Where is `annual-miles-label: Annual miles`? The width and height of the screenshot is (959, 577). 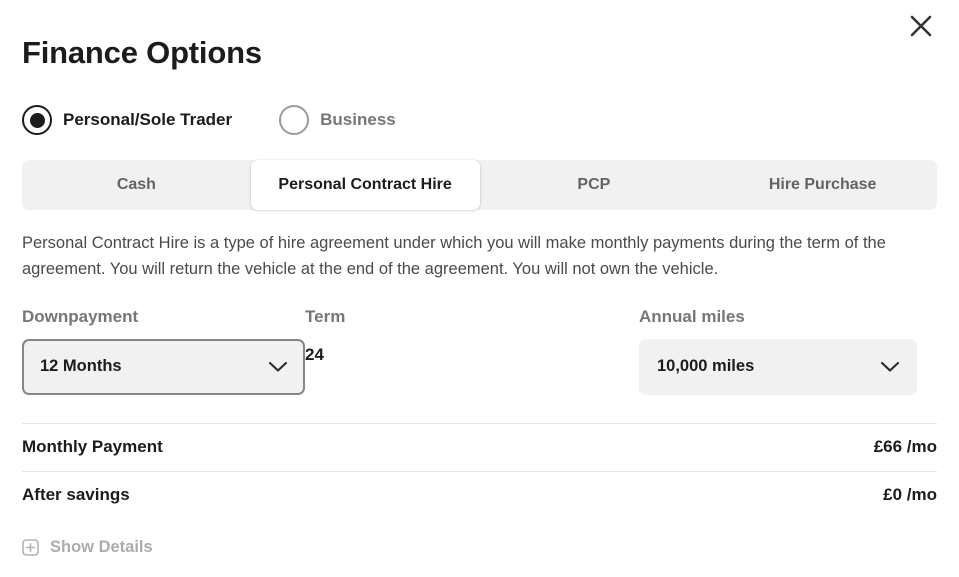
annual-miles-label: Annual miles is located at coordinates (692, 317).